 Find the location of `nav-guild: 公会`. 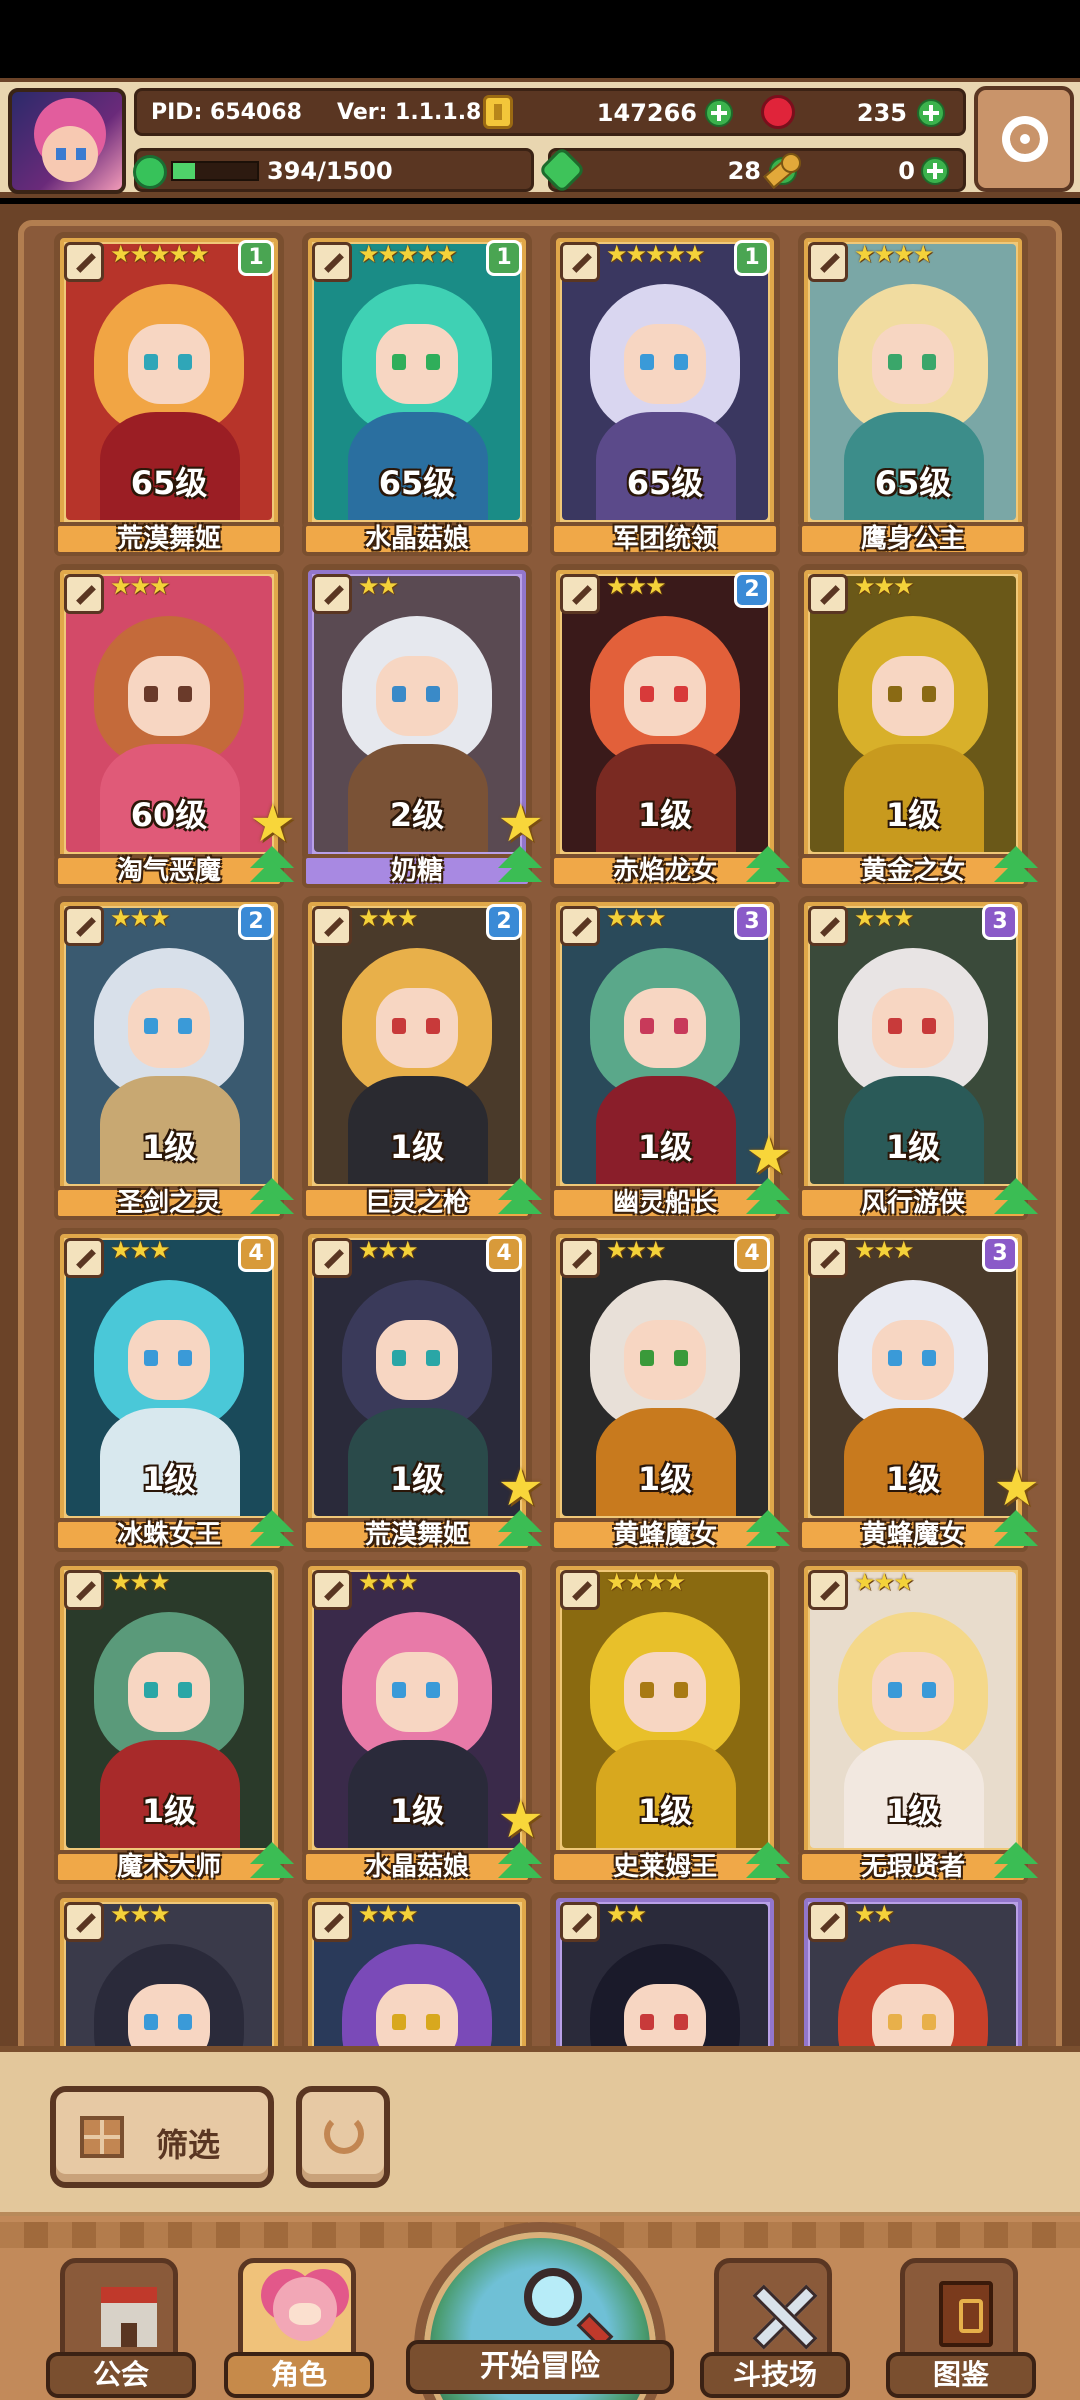

nav-guild: 公会 is located at coordinates (121, 2326).